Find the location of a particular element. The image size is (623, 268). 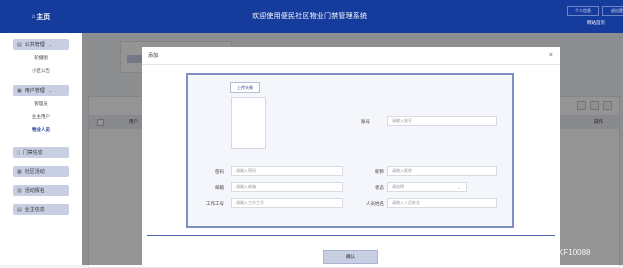

profile-button: 个人信息 is located at coordinates (583, 11).